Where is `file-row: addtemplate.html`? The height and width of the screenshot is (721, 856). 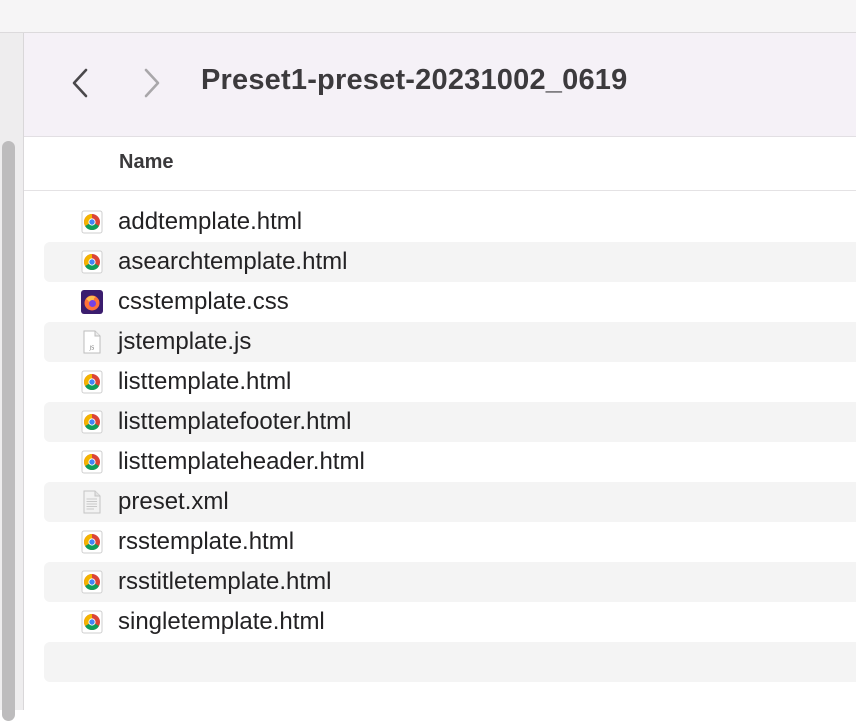 file-row: addtemplate.html is located at coordinates (450, 222).